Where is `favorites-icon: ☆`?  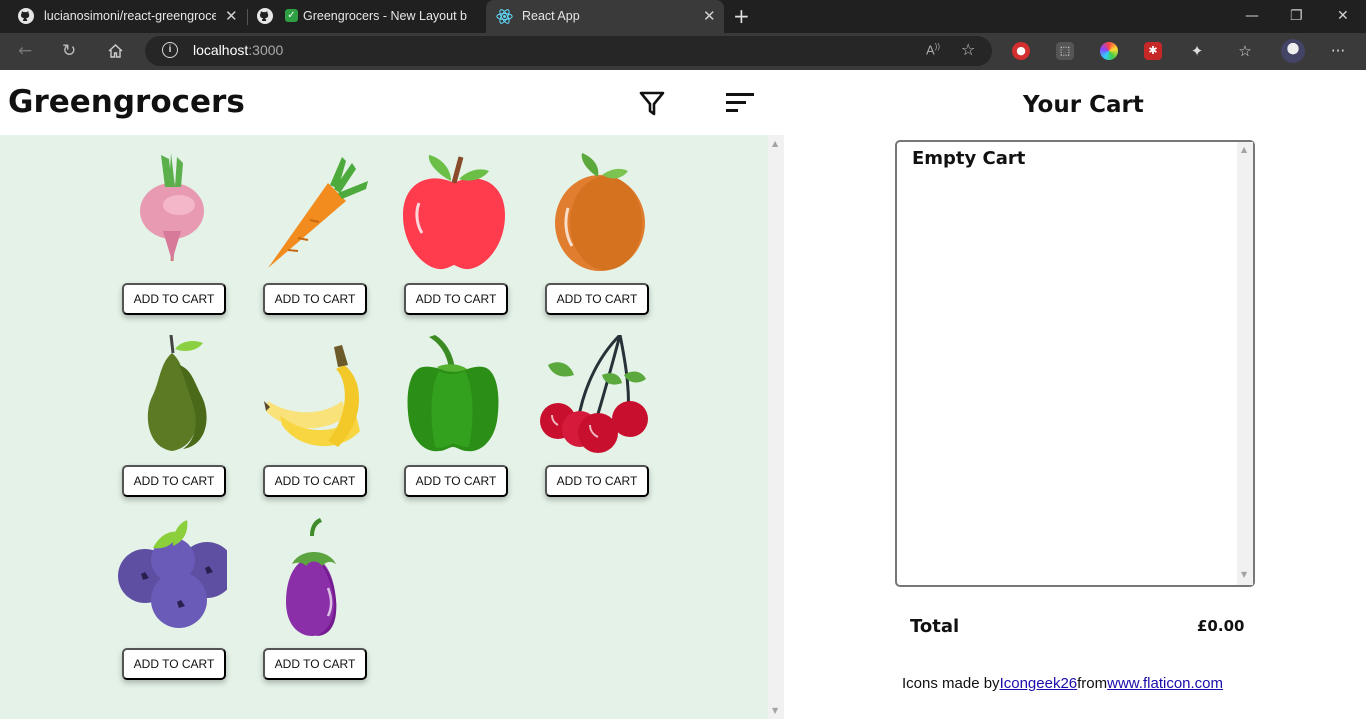 favorites-icon: ☆ is located at coordinates (1245, 51).